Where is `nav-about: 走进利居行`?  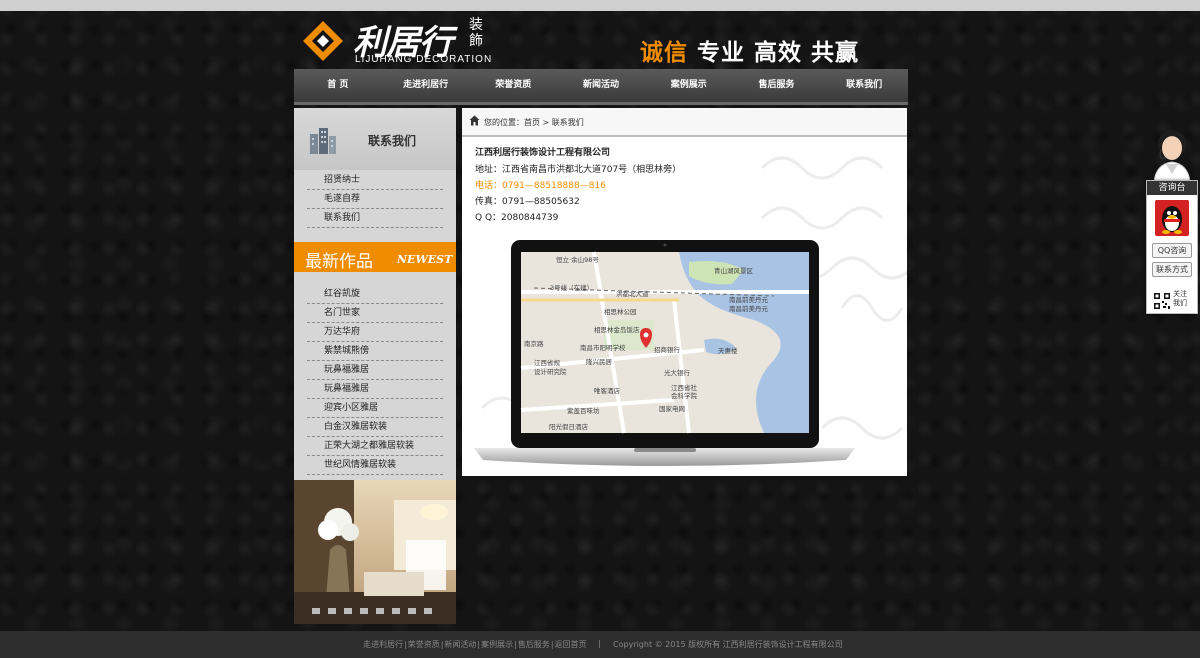 nav-about: 走进利居行 is located at coordinates (426, 85).